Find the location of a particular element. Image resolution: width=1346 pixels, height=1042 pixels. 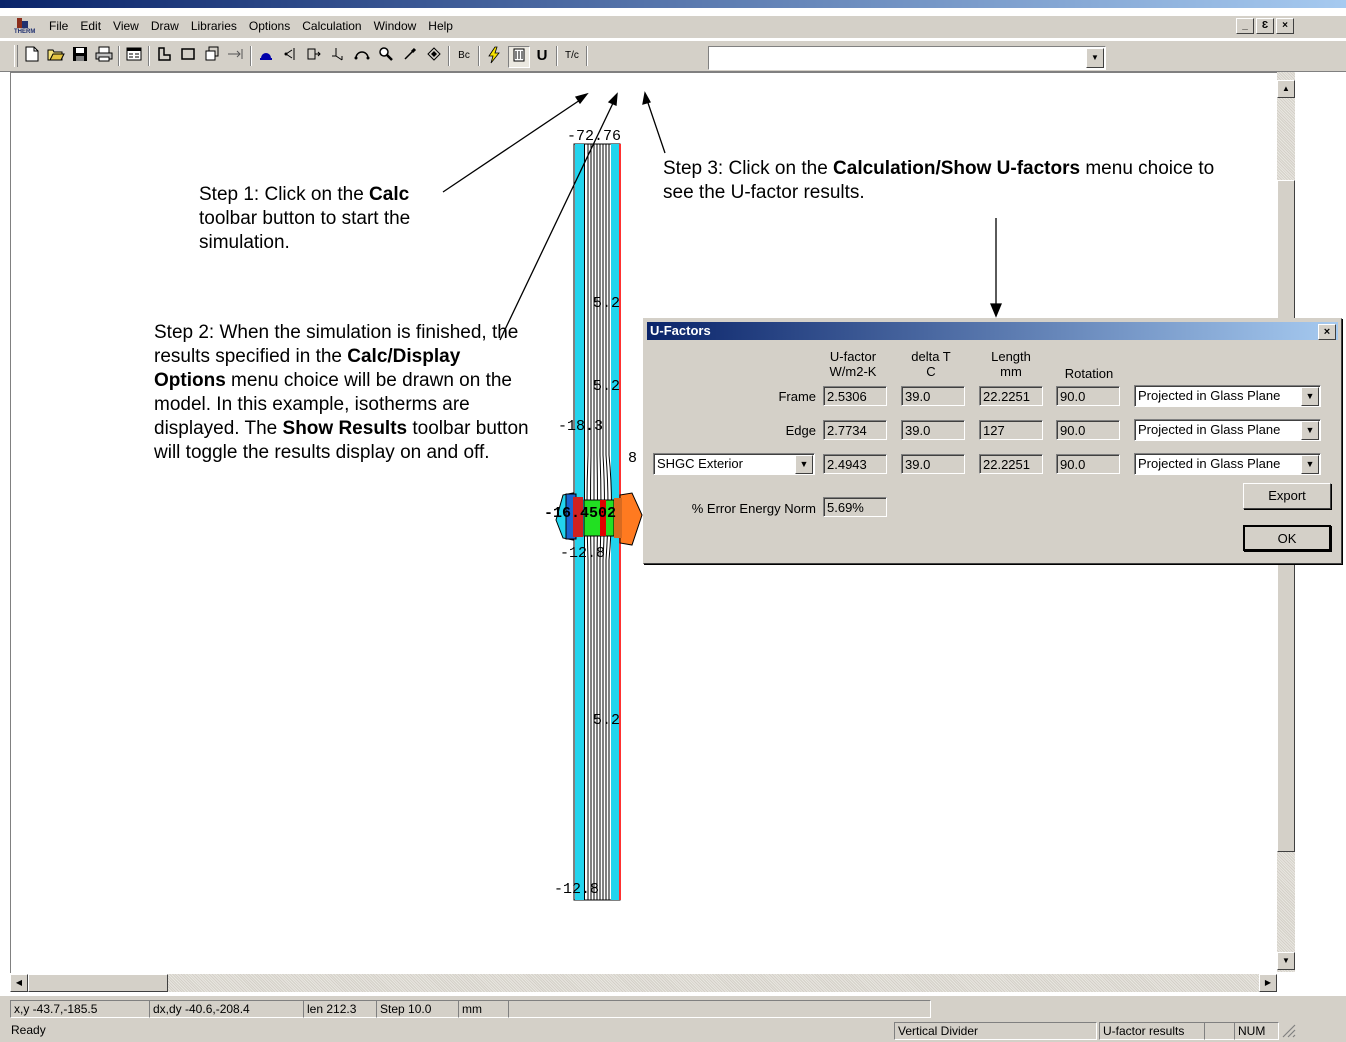

model-label-right: 8 is located at coordinates (633, 458).